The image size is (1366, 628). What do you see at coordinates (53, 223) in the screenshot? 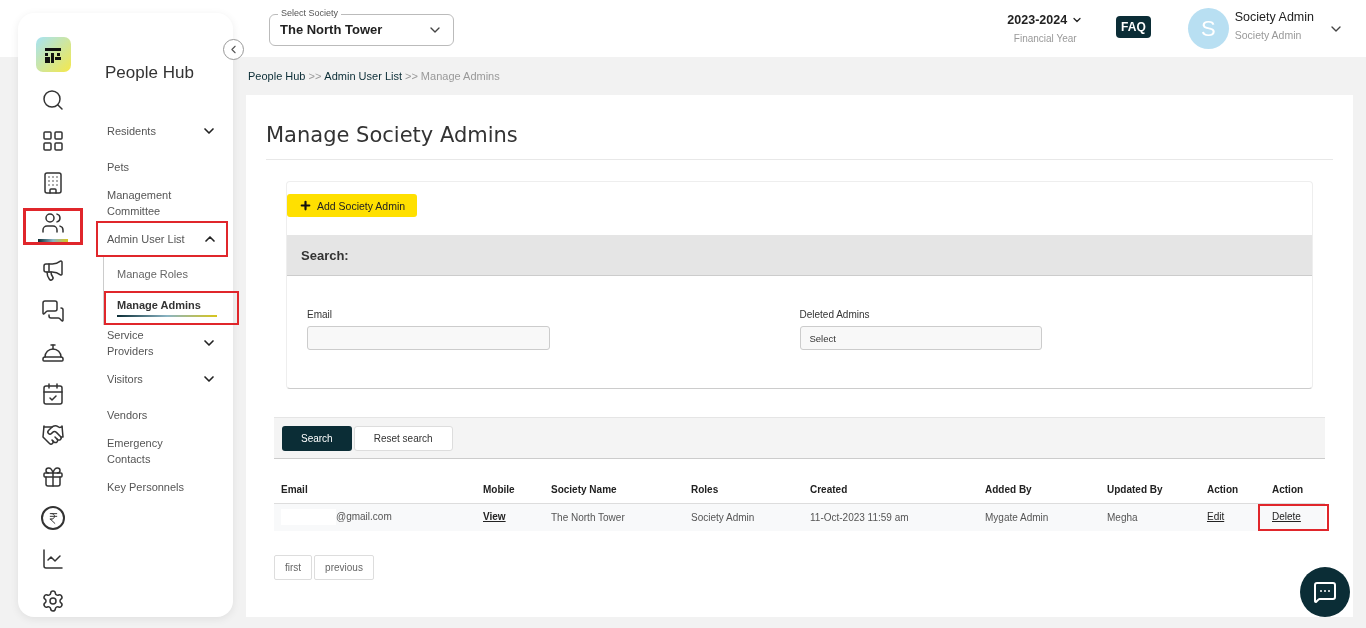
I see `people-icon` at bounding box center [53, 223].